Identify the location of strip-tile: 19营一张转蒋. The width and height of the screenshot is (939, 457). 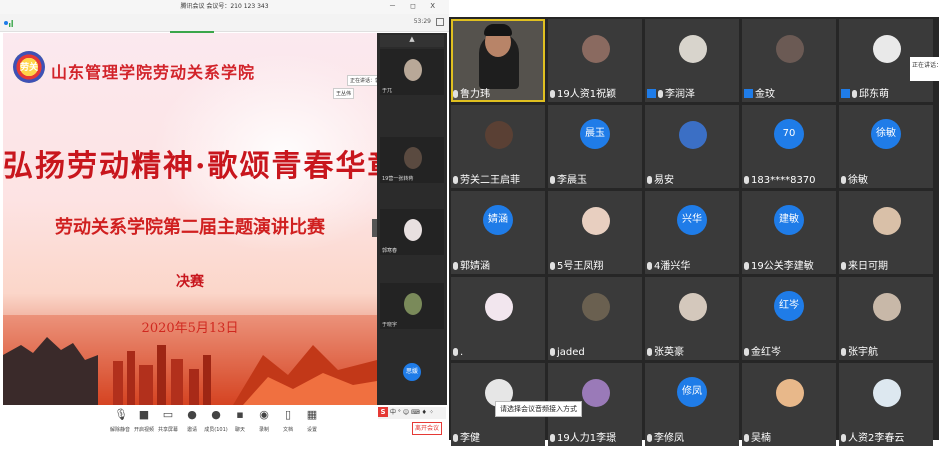
(412, 160).